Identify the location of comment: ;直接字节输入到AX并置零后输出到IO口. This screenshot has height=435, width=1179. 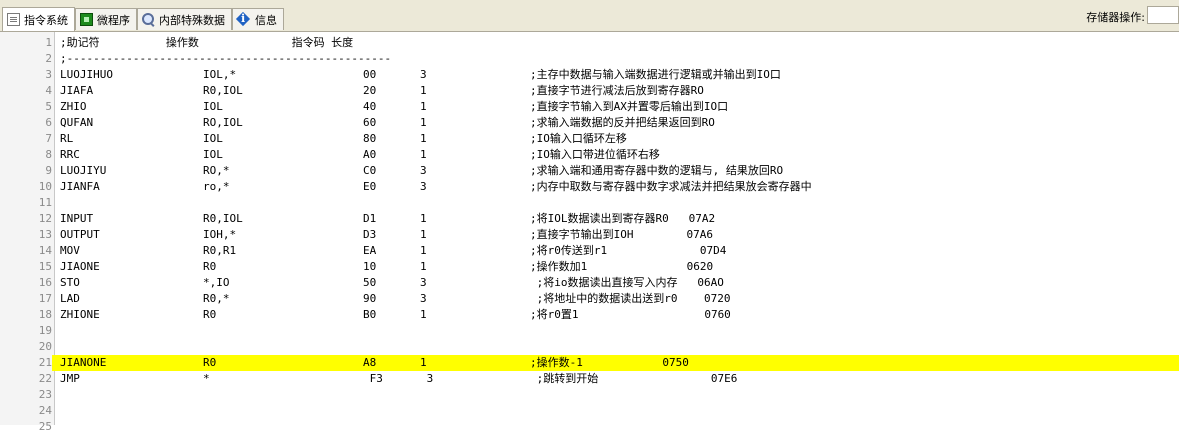
(629, 106).